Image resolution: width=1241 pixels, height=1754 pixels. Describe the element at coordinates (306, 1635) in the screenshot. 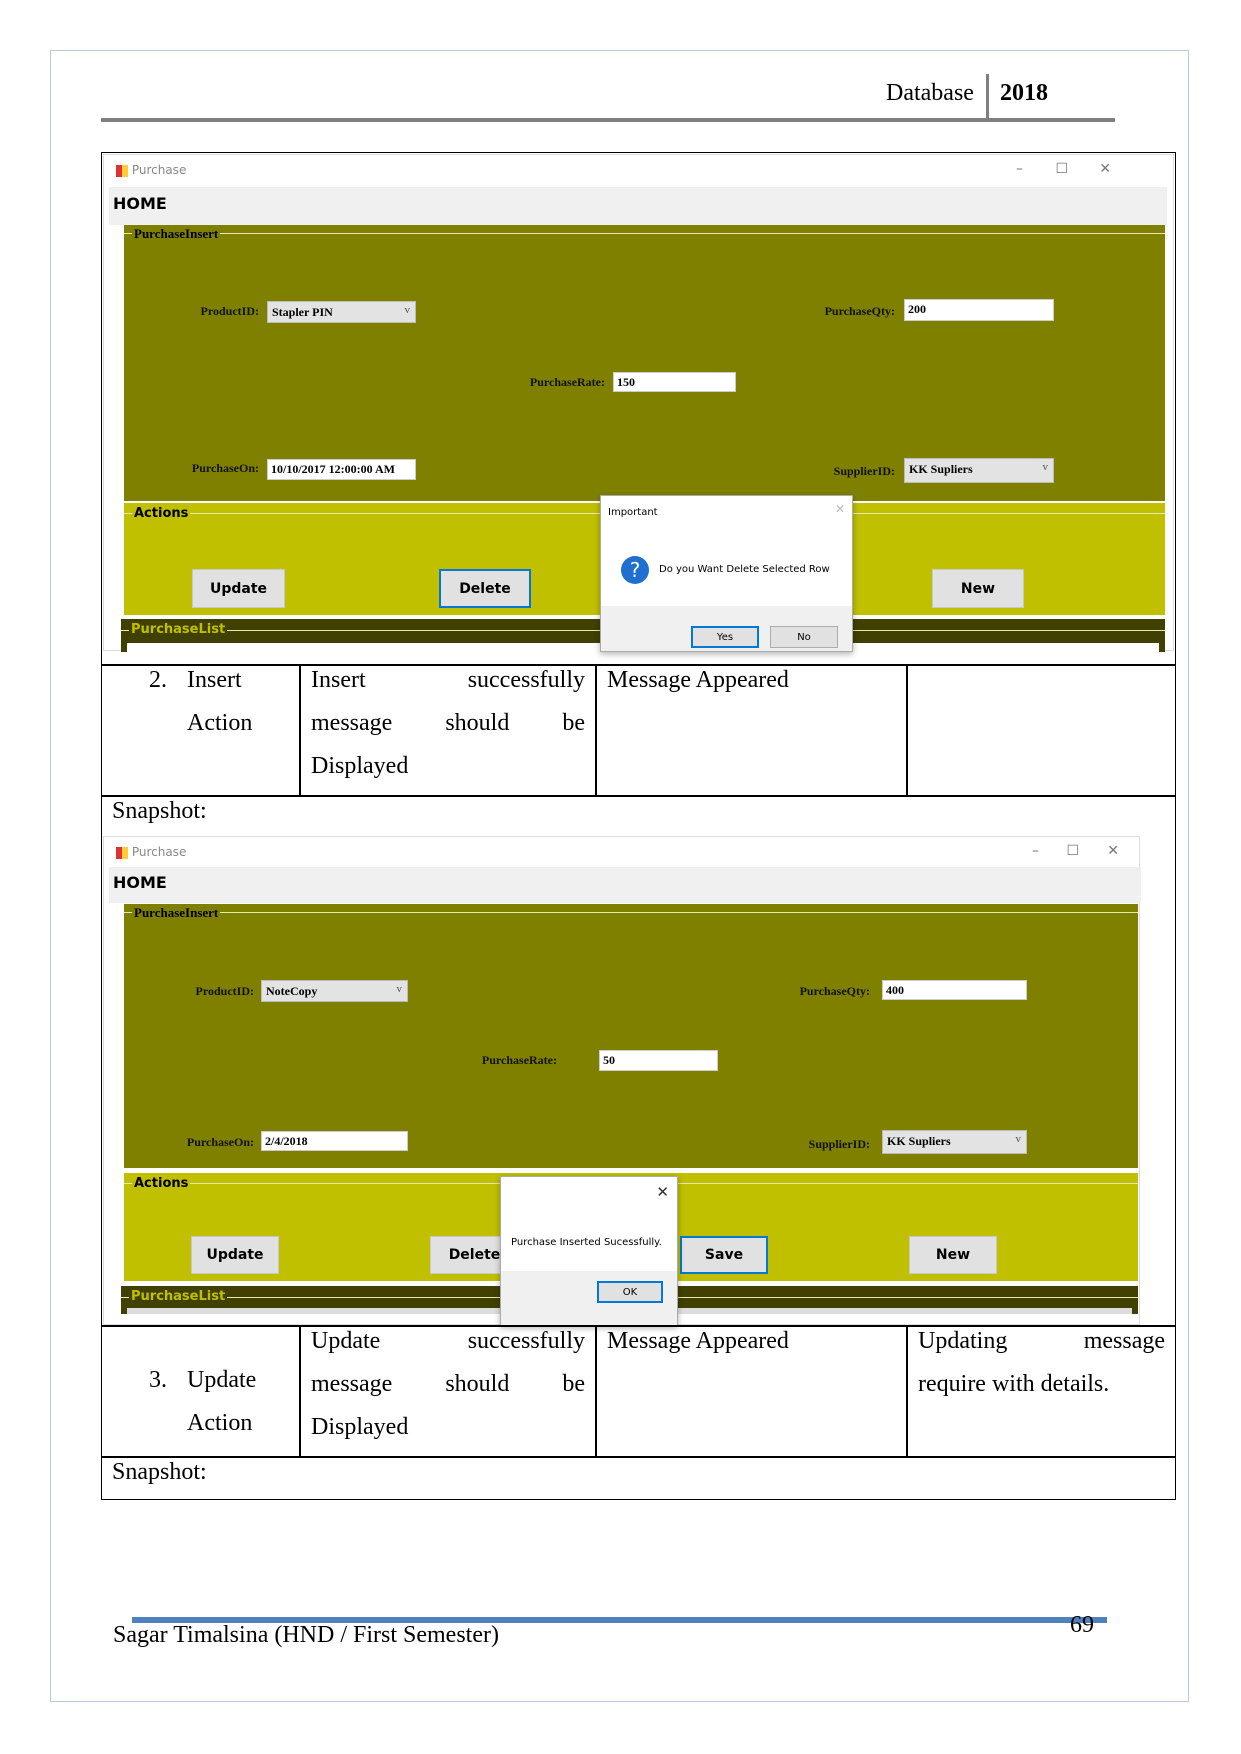

I see `footer-author: Sagar Timalsina (HND / First Semester)` at that location.